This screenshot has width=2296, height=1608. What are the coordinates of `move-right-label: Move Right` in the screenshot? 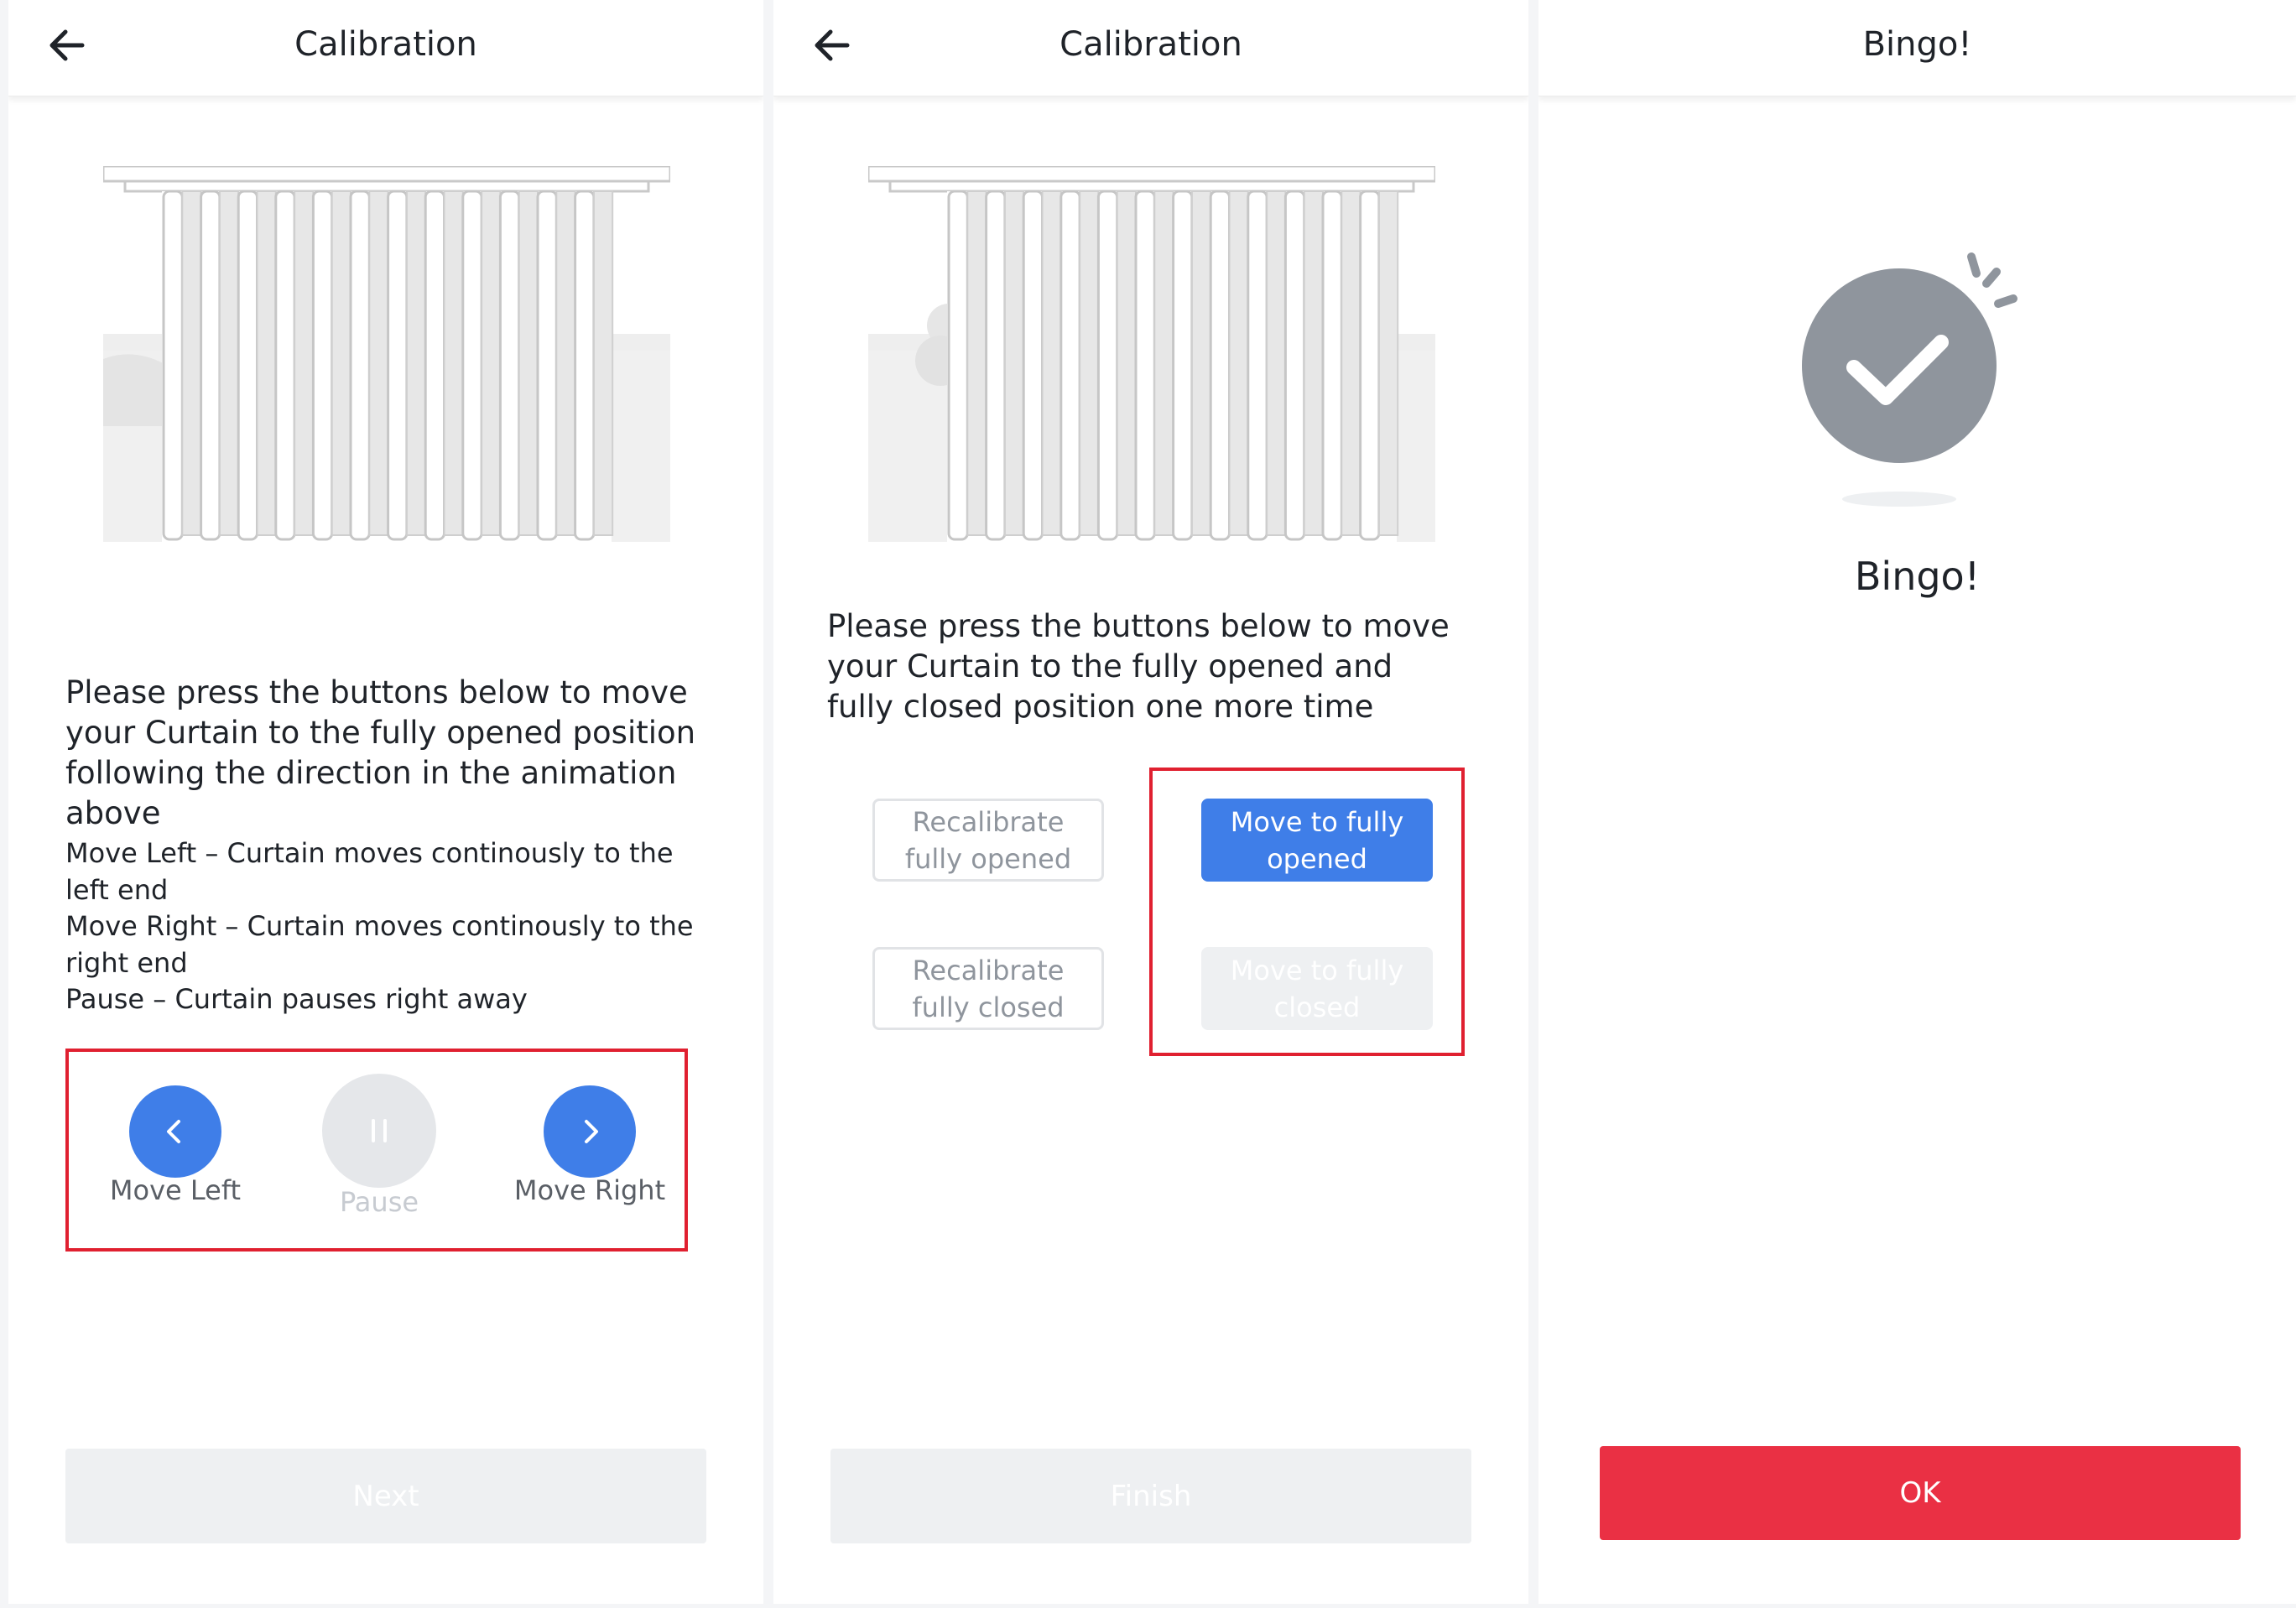 It's located at (590, 1190).